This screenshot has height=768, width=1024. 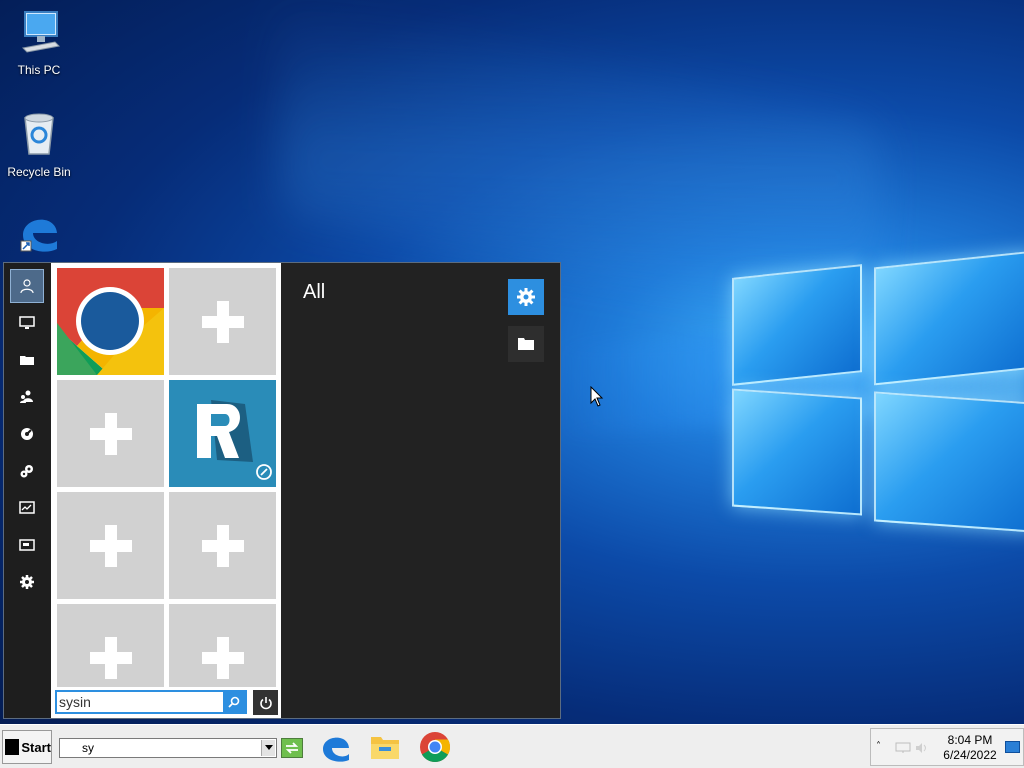 I want to click on search-icon, so click(x=234, y=702).